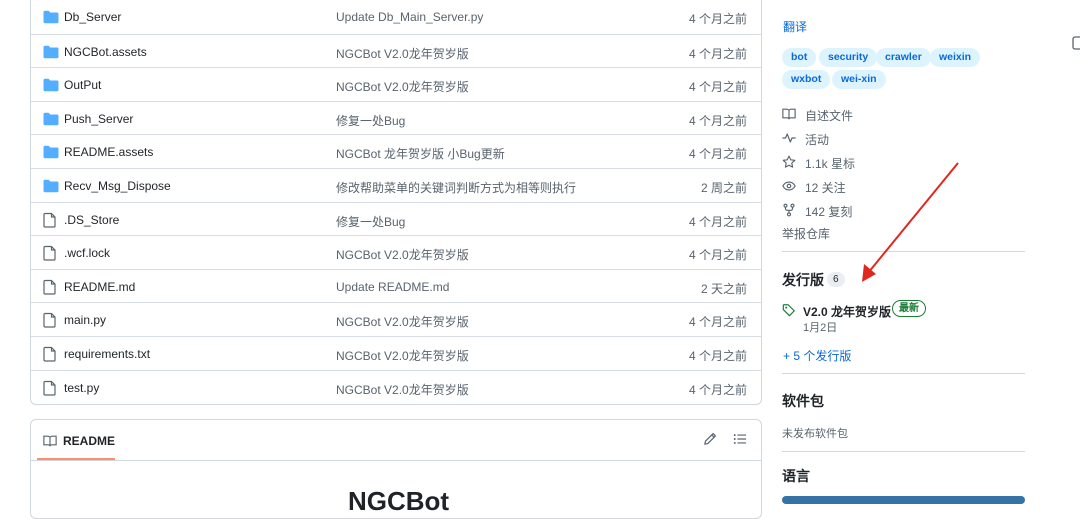 The image size is (1080, 519). I want to click on file-name-link: Db_Server, so click(92, 17).